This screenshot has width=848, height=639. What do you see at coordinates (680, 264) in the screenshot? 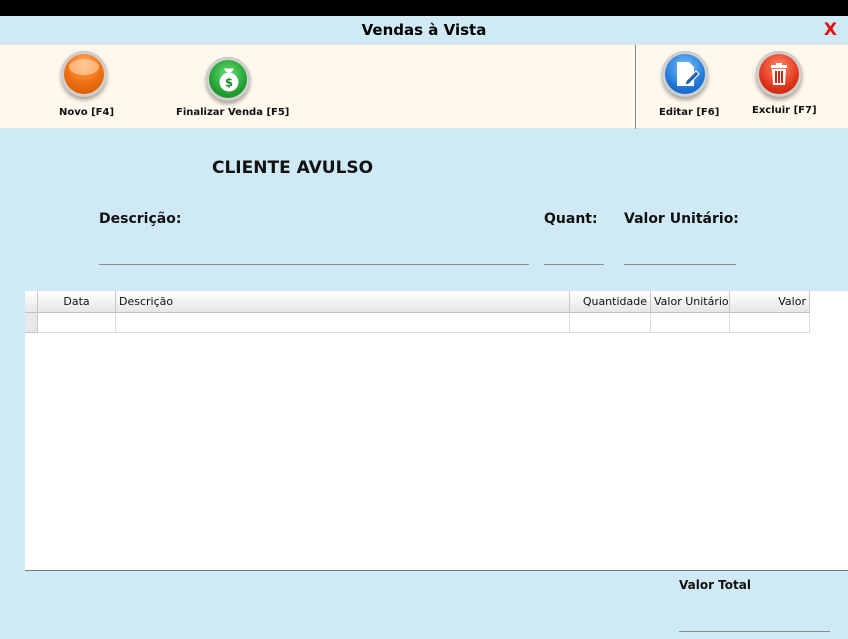
I see `valor-unitario-input` at bounding box center [680, 264].